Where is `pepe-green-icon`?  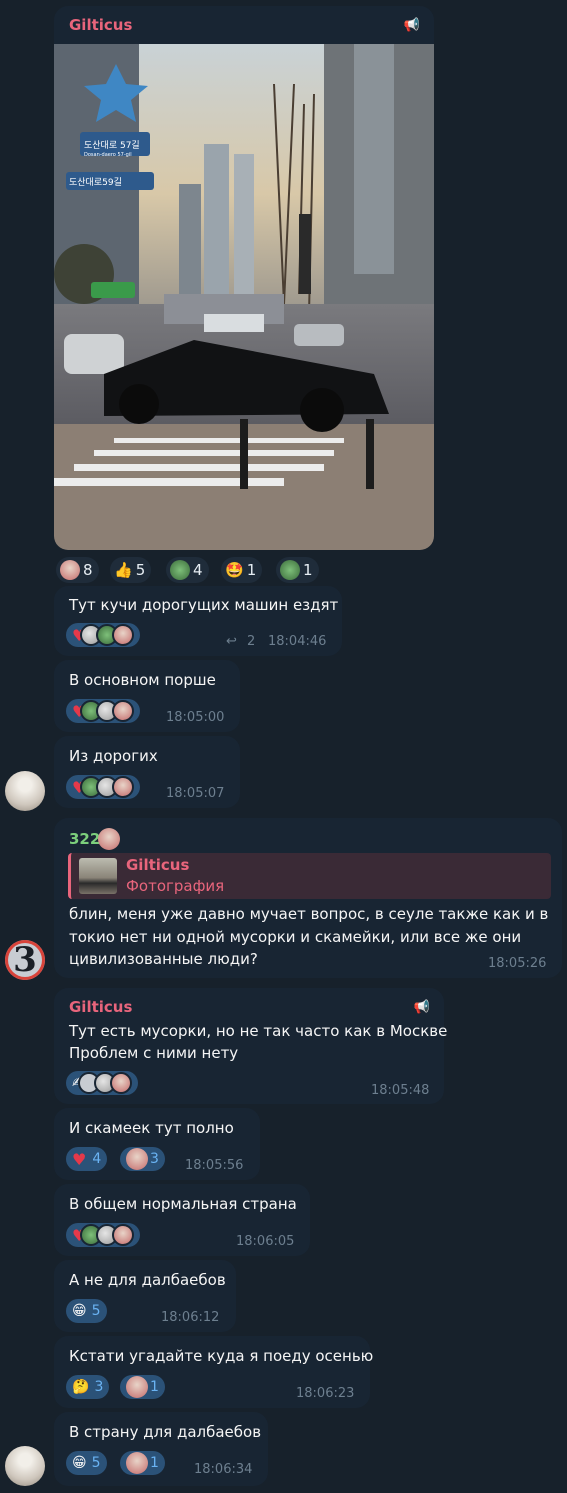 pepe-green-icon is located at coordinates (290, 570).